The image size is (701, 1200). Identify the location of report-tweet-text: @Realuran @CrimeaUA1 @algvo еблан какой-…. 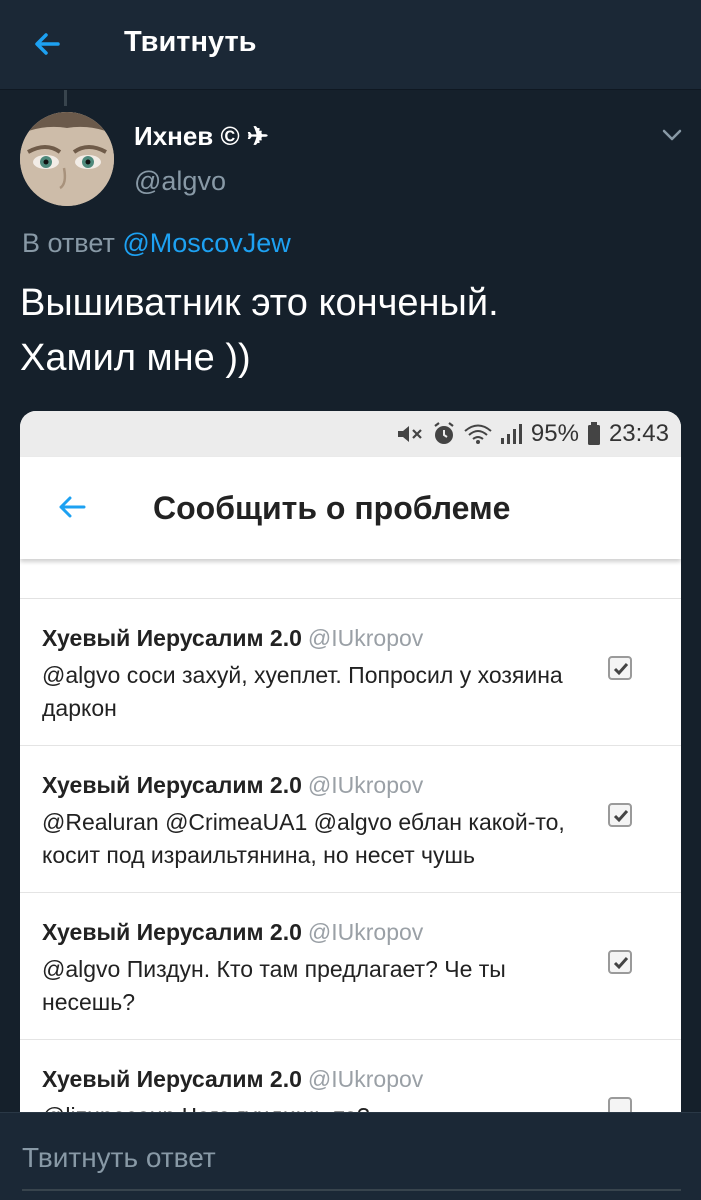
(303, 838).